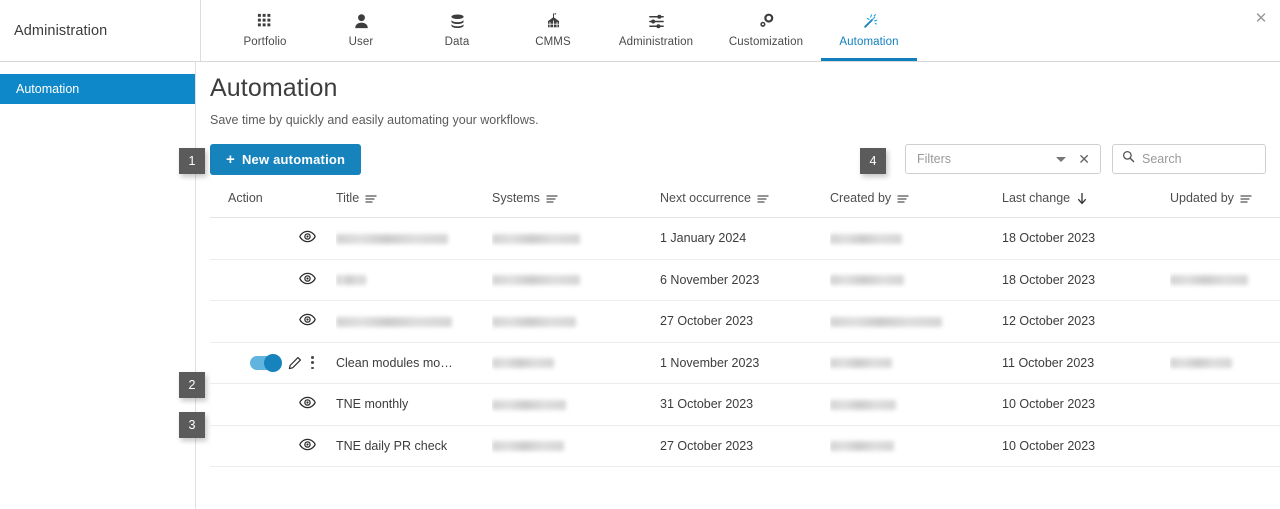  I want to click on table-header-row: Action Title, so click(745, 204).